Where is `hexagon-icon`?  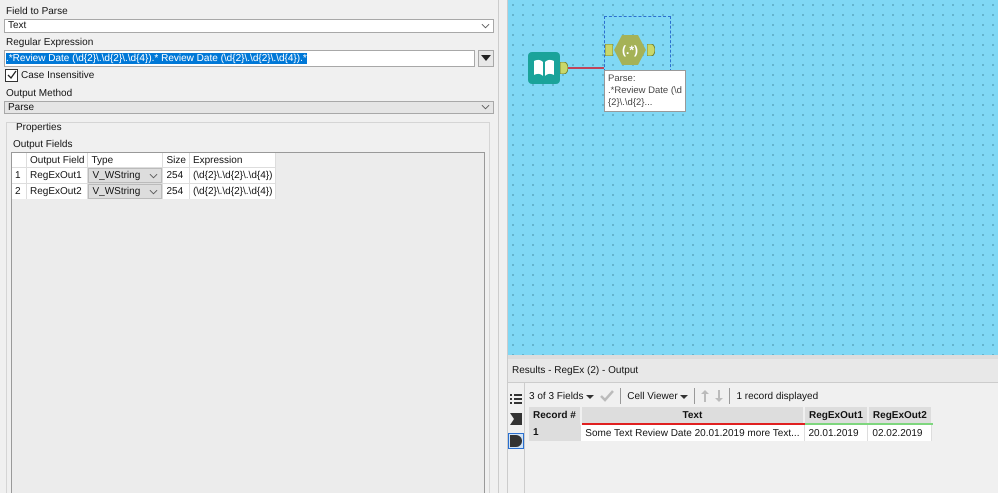 hexagon-icon is located at coordinates (630, 50).